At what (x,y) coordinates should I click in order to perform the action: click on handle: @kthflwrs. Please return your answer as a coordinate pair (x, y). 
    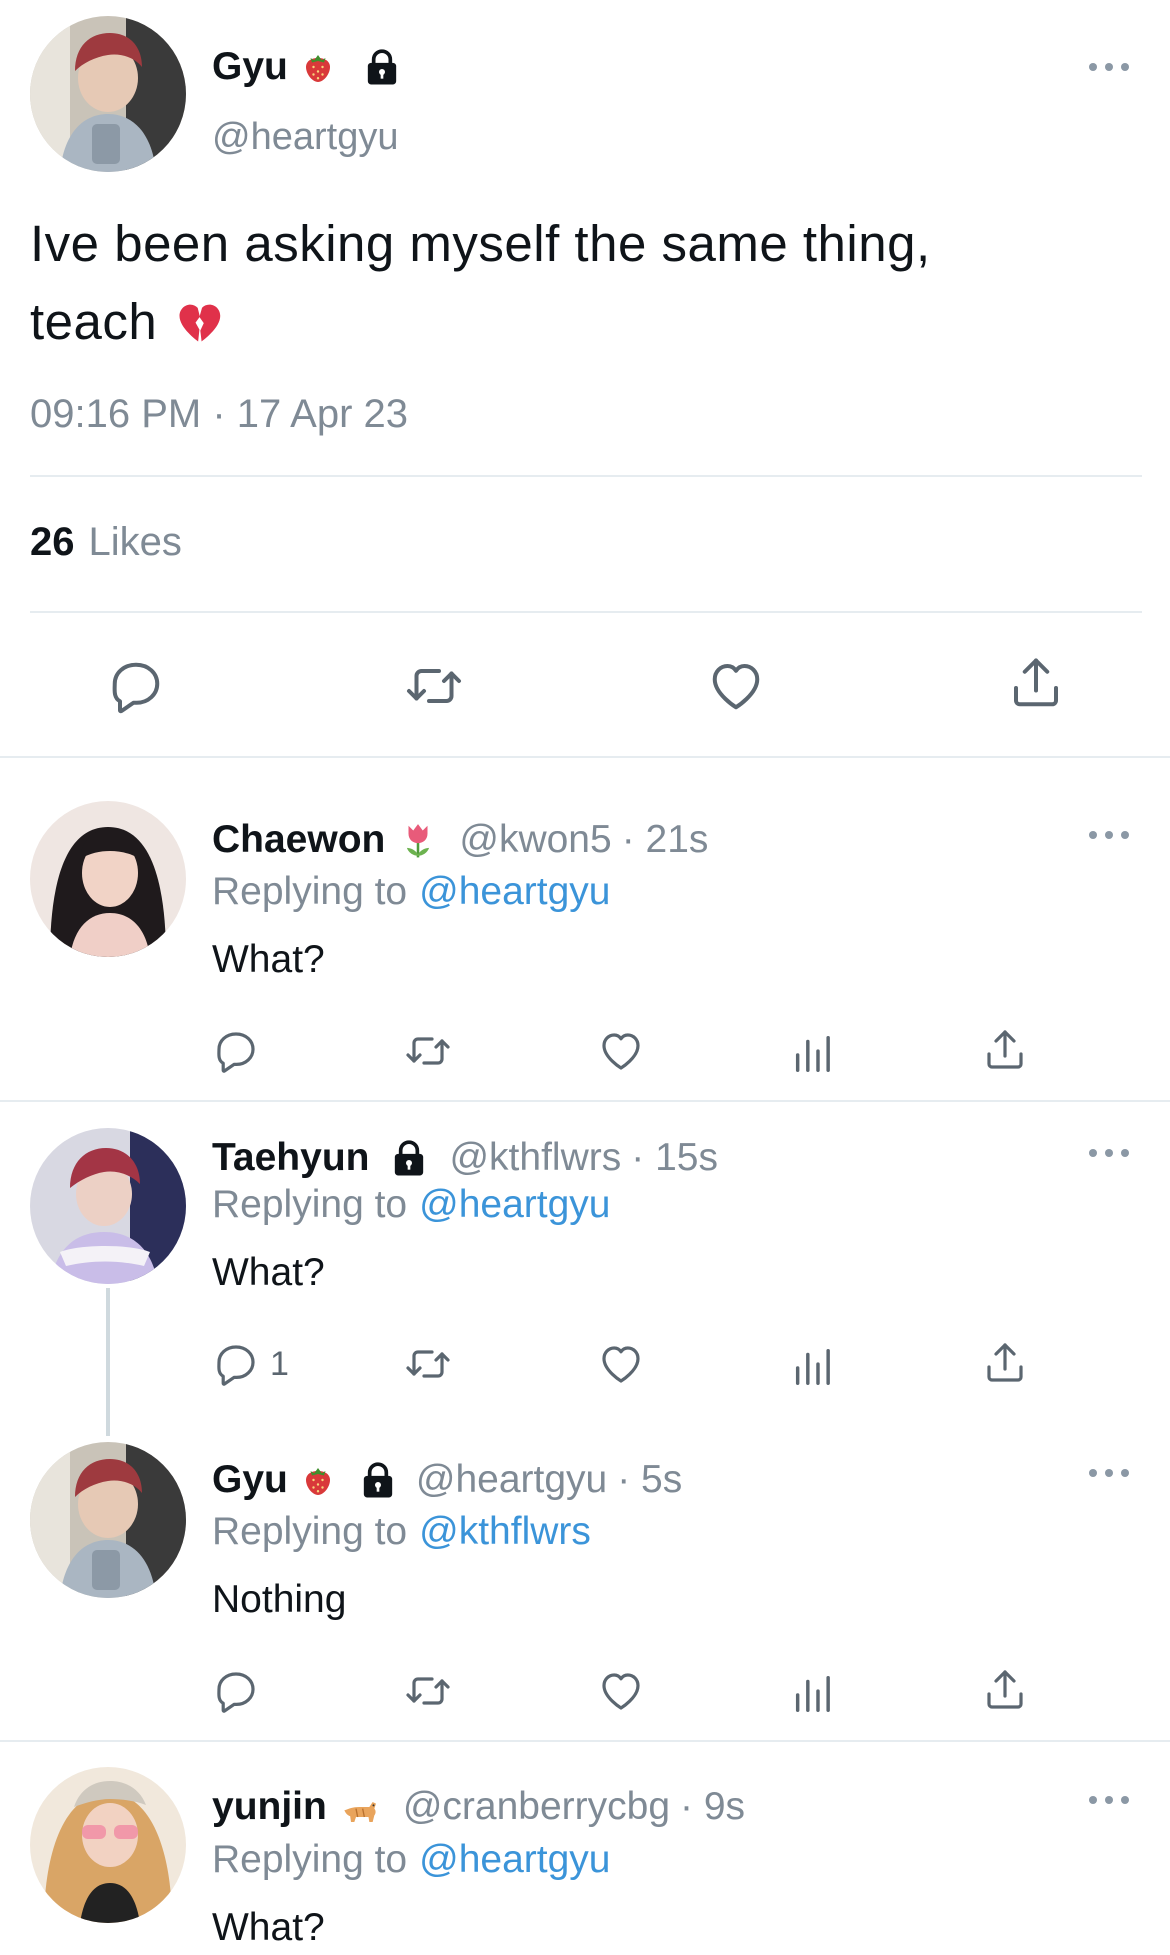
    Looking at the image, I should click on (535, 1158).